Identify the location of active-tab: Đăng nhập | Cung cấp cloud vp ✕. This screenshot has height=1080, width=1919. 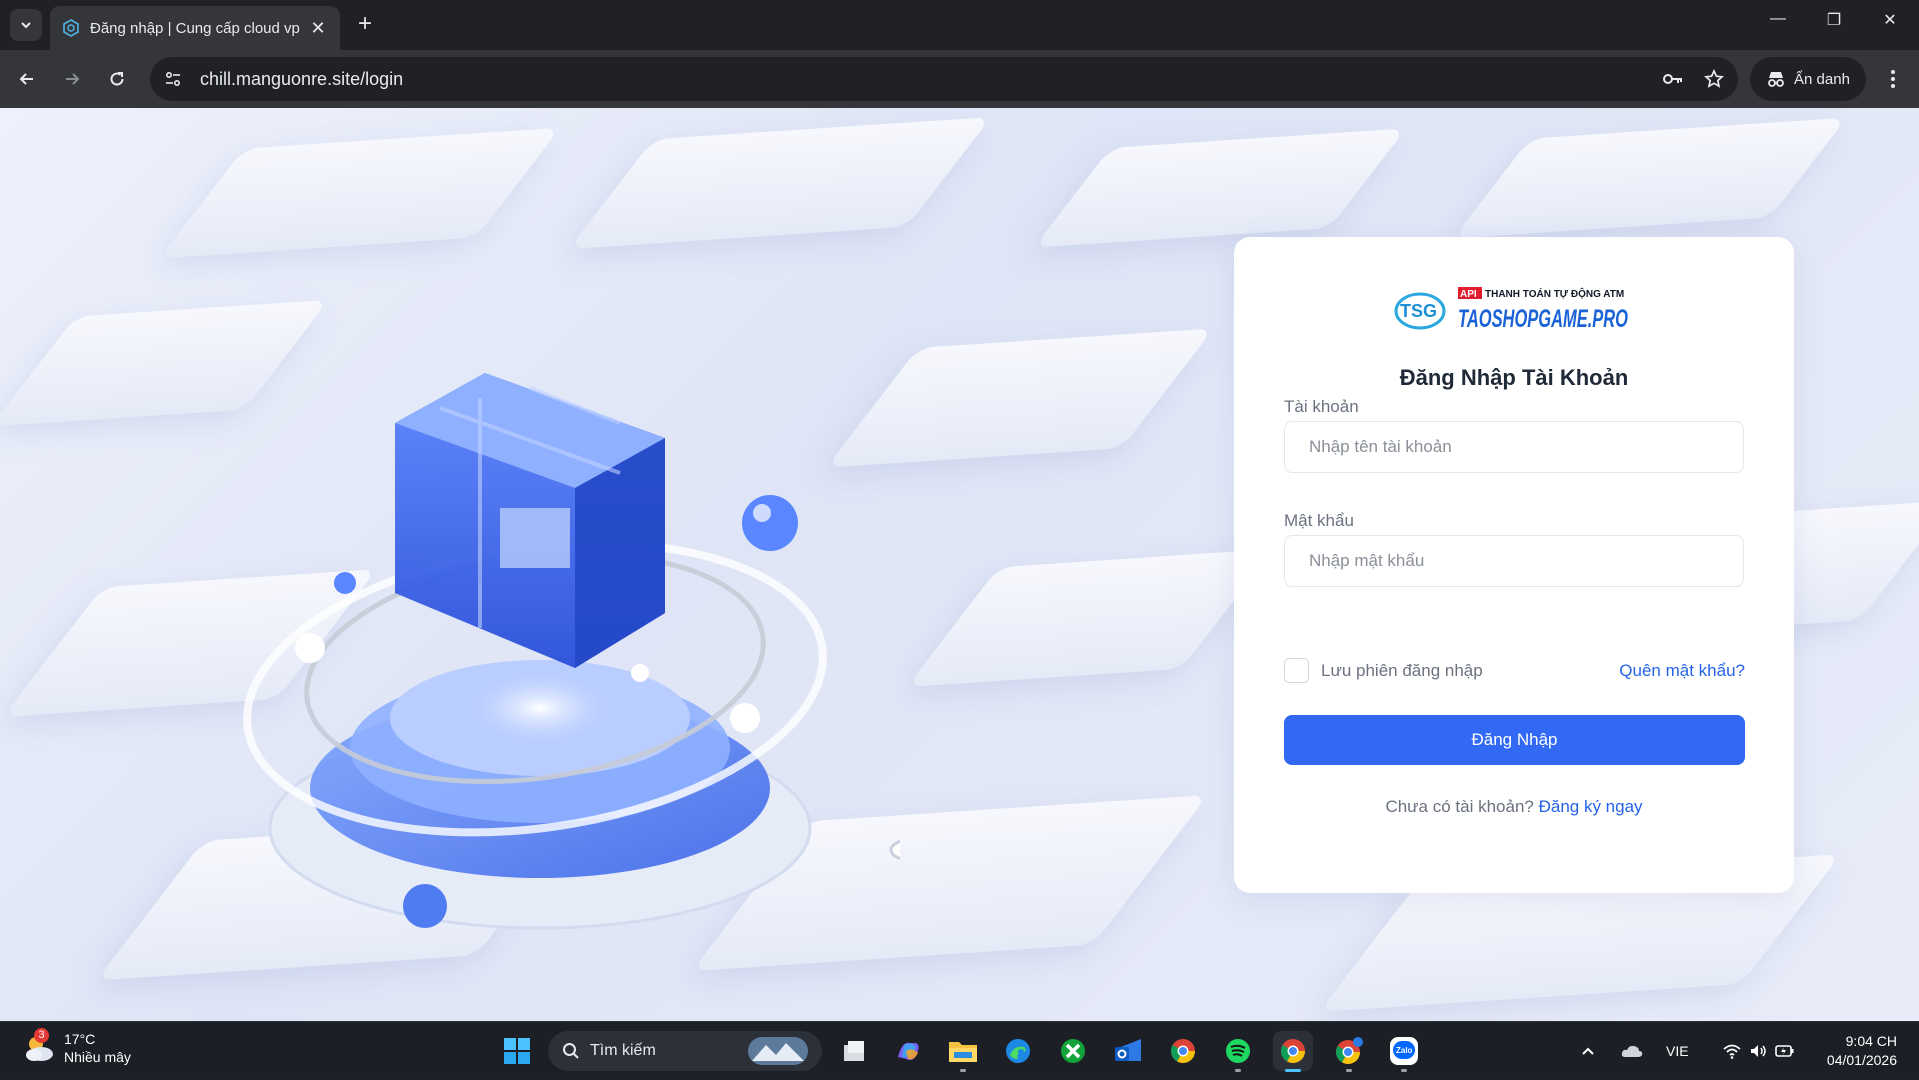
(195, 28).